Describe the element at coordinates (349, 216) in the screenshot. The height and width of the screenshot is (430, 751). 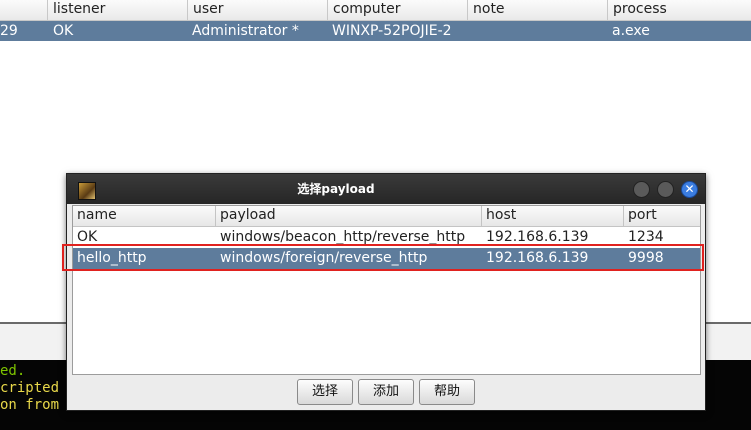
I see `column-header-payload: payload` at that location.